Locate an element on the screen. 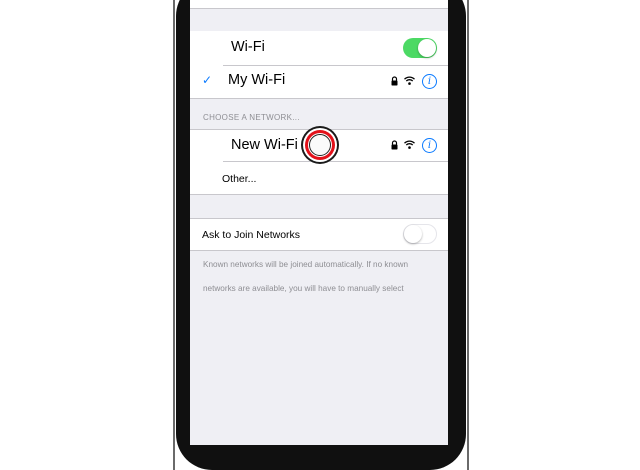 Image resolution: width=640 pixels, height=470 pixels. current-network-name: My Wi-Fi is located at coordinates (257, 80).